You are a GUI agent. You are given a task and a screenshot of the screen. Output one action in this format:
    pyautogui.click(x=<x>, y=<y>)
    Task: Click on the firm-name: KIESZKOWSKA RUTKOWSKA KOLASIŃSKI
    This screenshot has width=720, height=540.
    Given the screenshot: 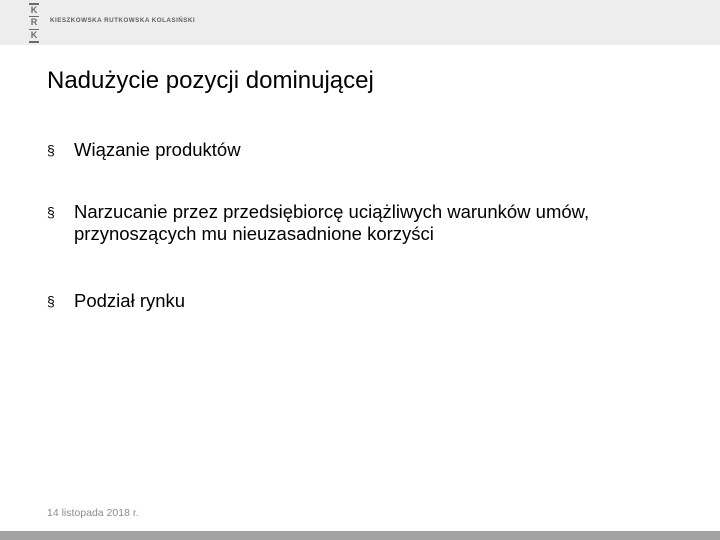 What is the action you would take?
    pyautogui.click(x=123, y=20)
    